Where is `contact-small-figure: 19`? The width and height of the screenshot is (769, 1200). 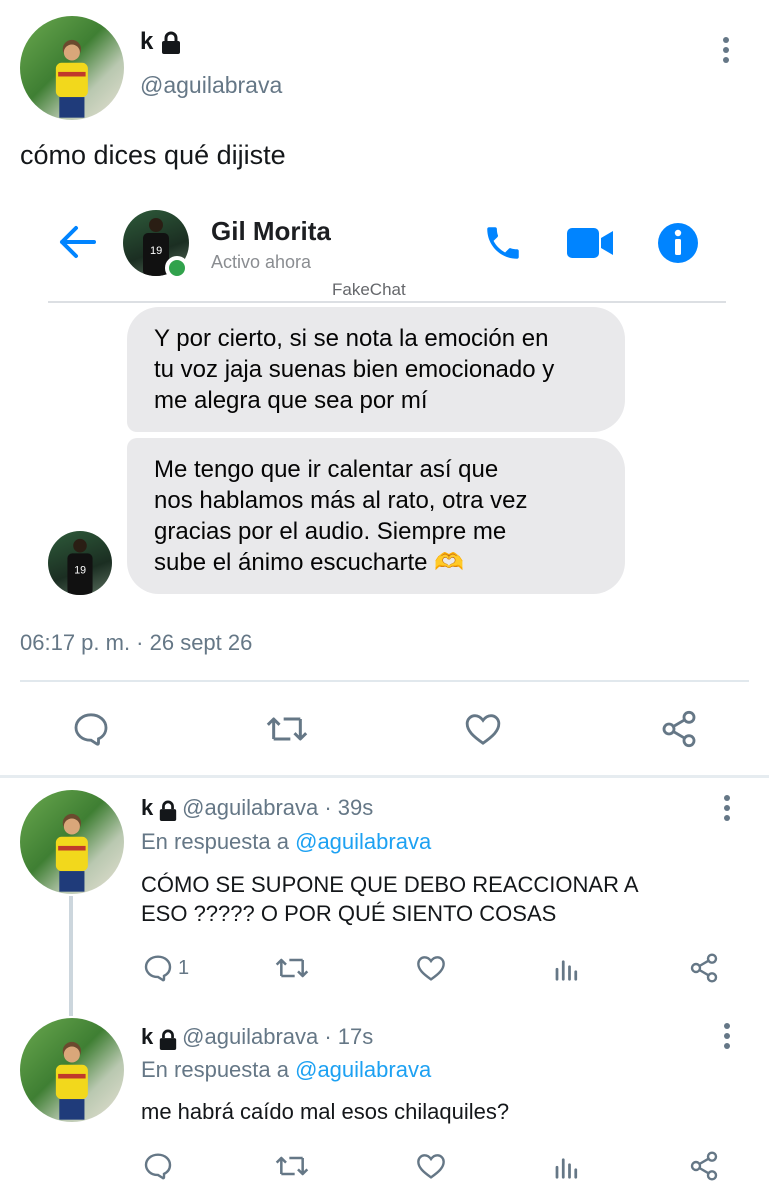
contact-small-figure: 19 is located at coordinates (80, 566).